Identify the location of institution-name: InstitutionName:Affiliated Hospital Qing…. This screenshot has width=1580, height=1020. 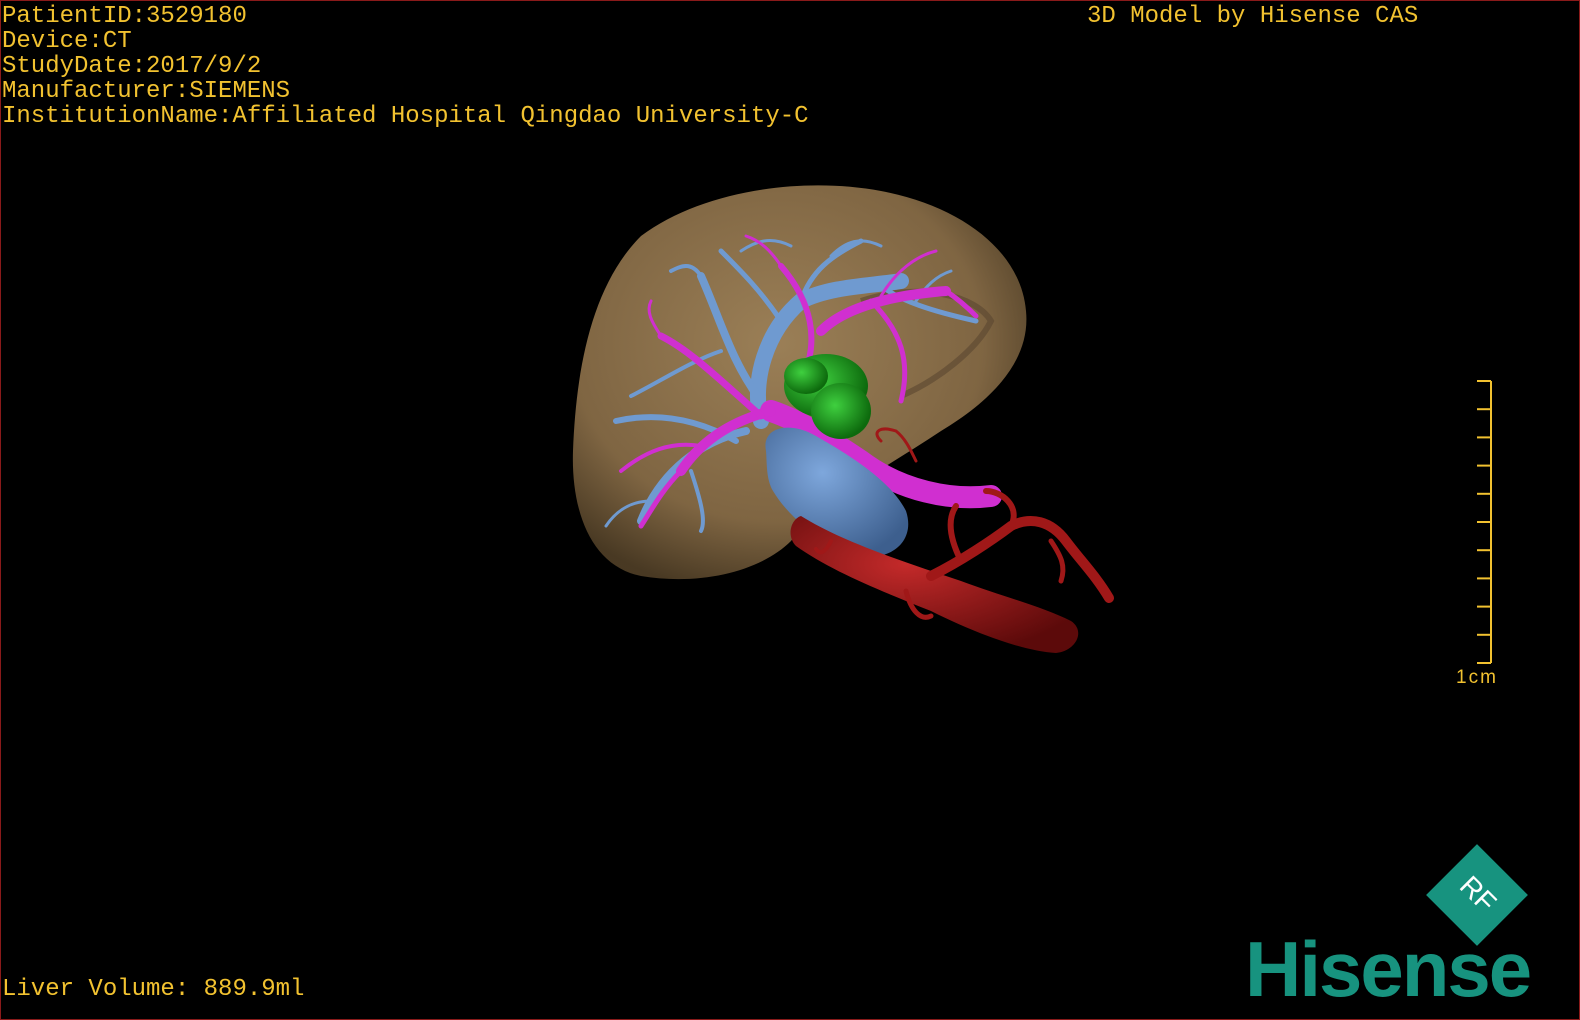
(405, 116).